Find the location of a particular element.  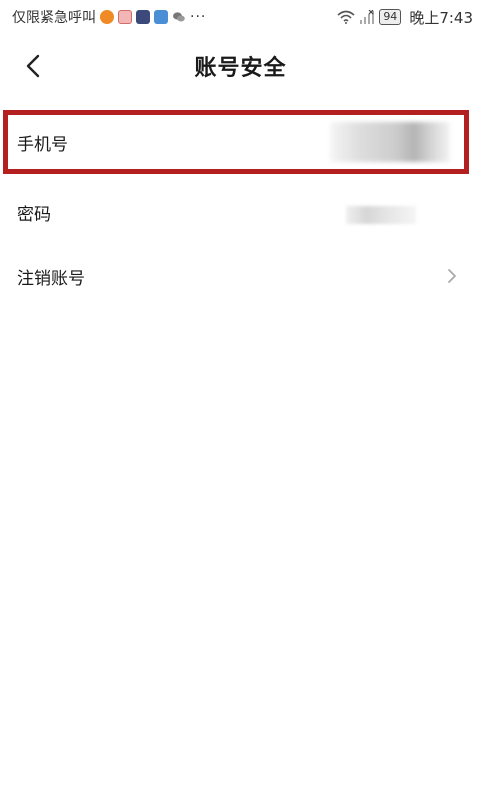

page-title: 账号安全 is located at coordinates (240, 68).